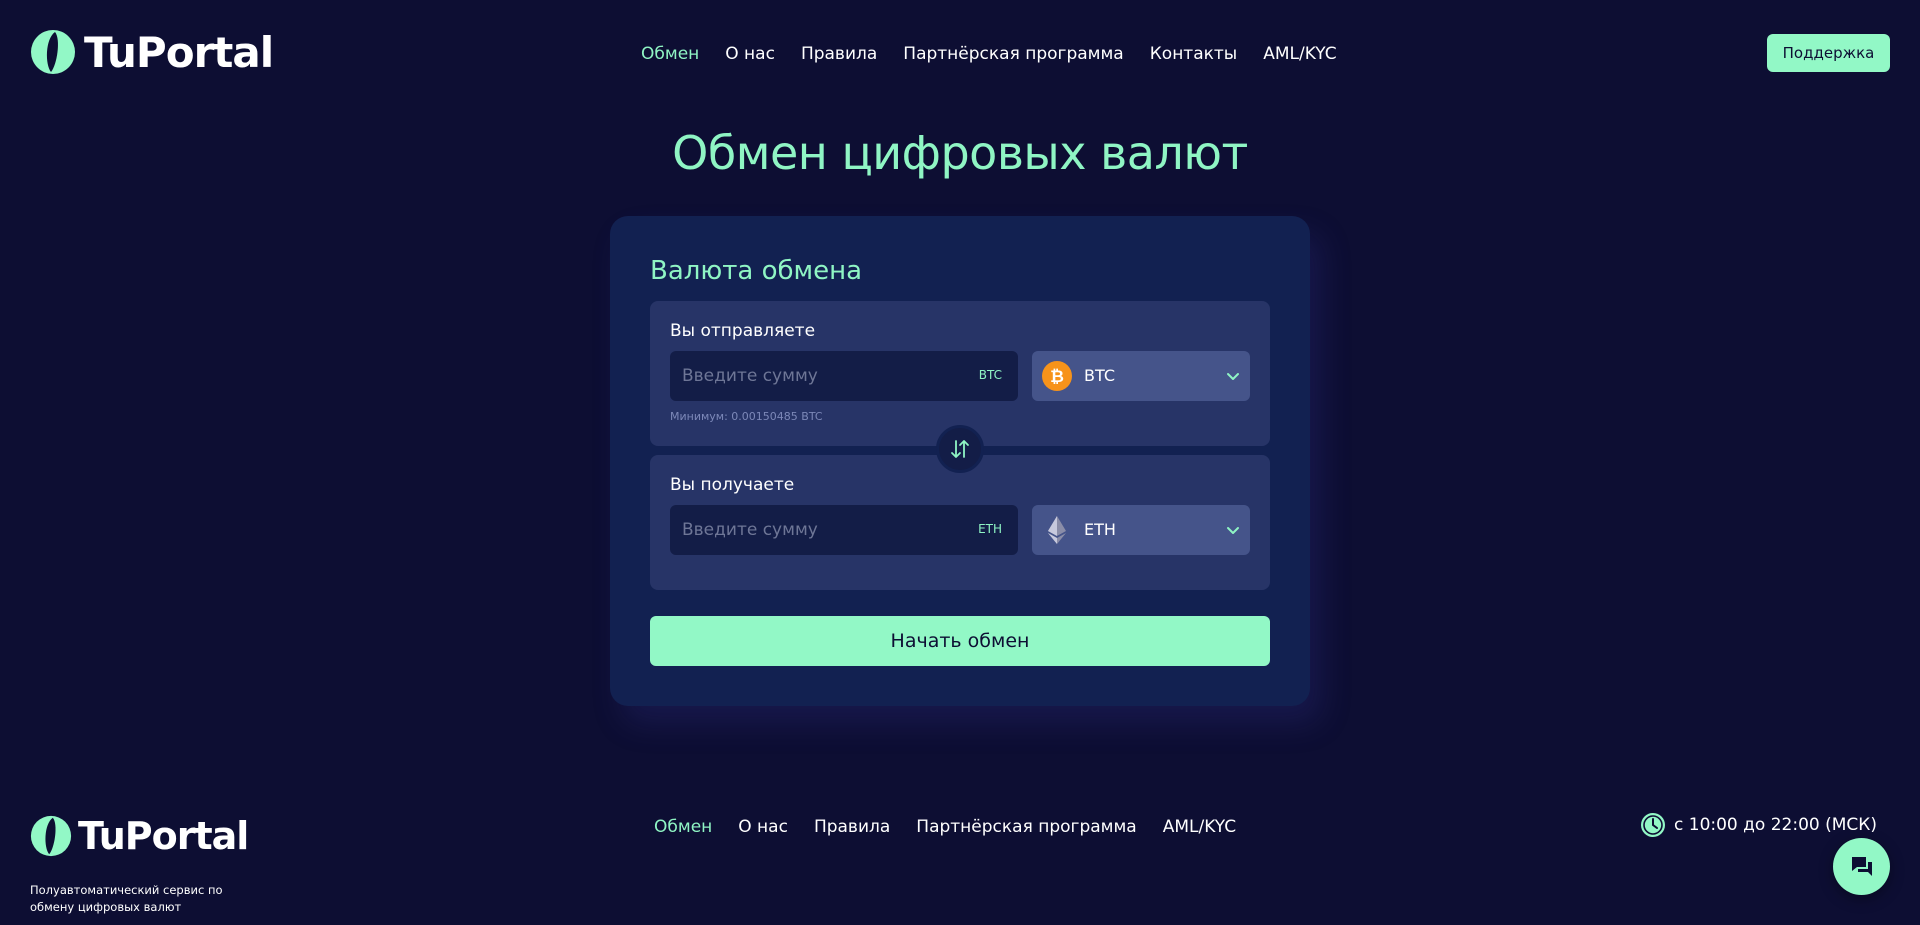 This screenshot has width=1920, height=925. I want to click on send-currency-label: BTC, so click(1099, 375).